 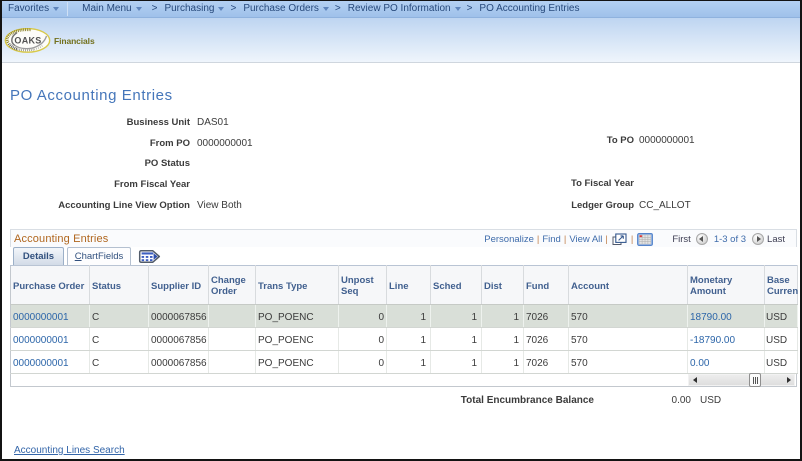 I want to click on svg-text: OAKS, so click(x=27, y=41).